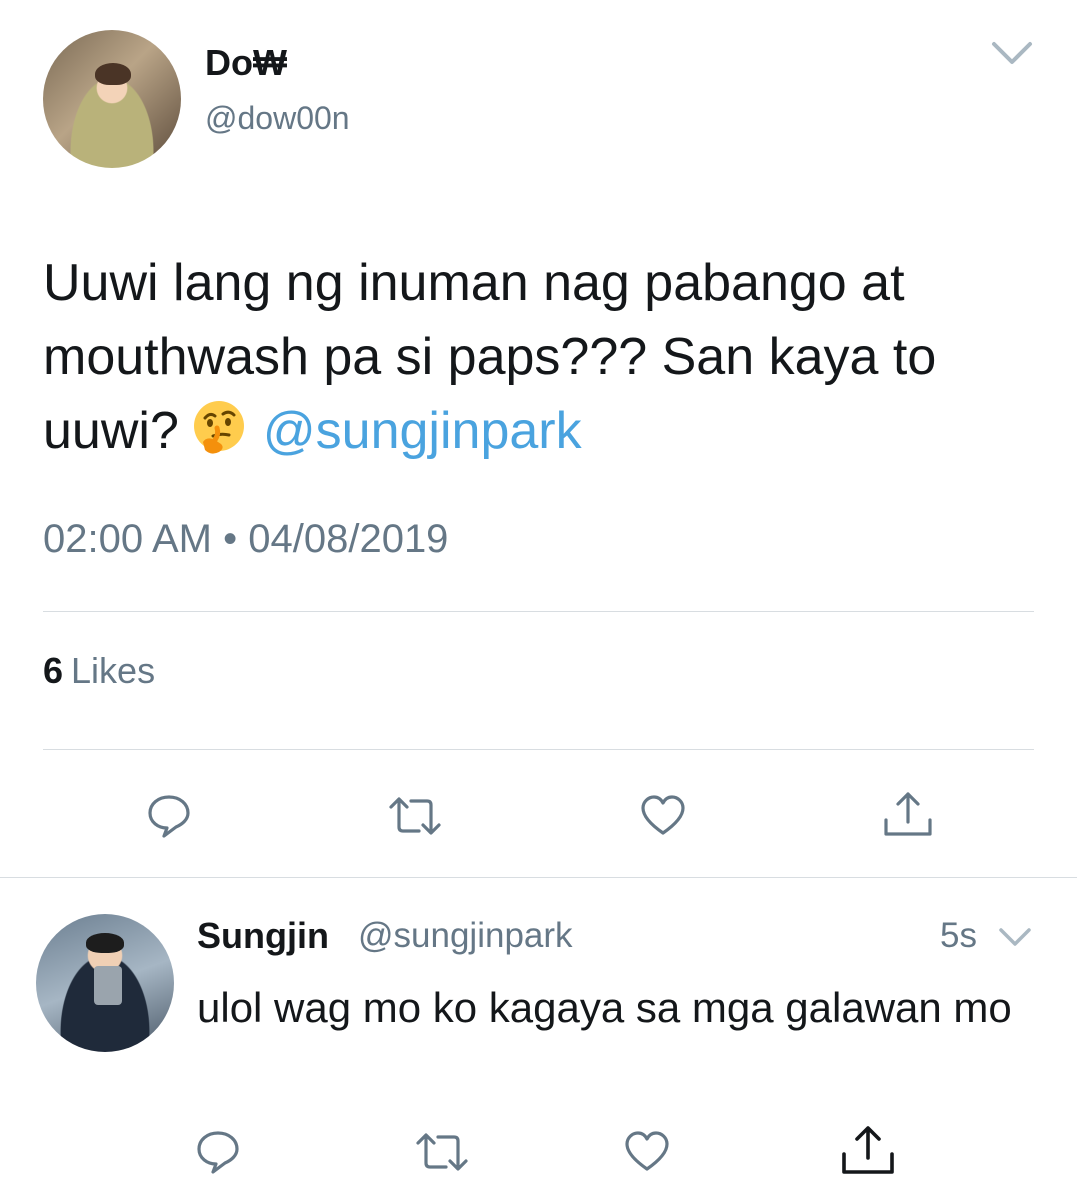 This screenshot has width=1077, height=1200. Describe the element at coordinates (958, 935) in the screenshot. I see `reply-time: 5s` at that location.